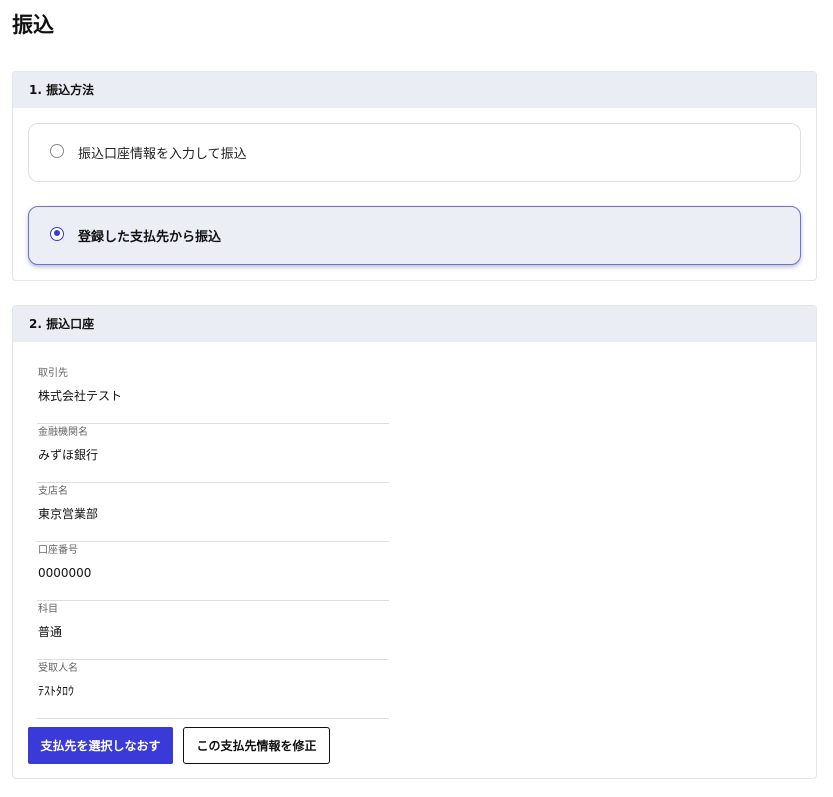  Describe the element at coordinates (68, 455) in the screenshot. I see `field-value: みずほ銀行` at that location.